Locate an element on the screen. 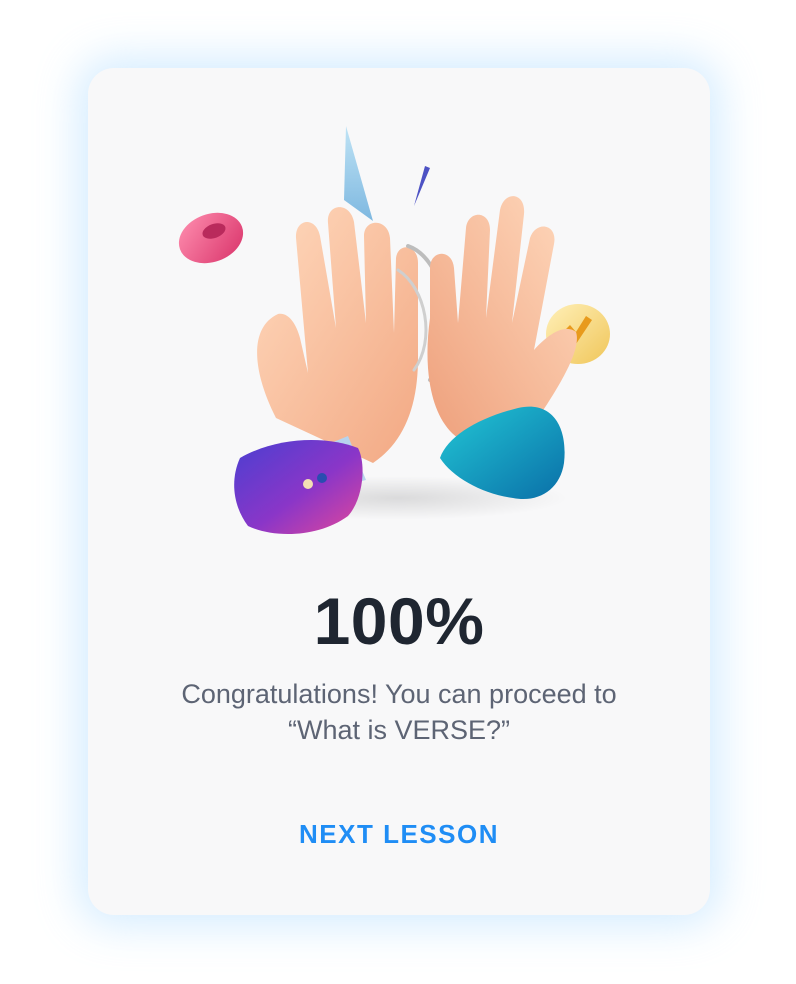 The width and height of the screenshot is (796, 984). message-line-2: “What is VERSE?” is located at coordinates (399, 730).